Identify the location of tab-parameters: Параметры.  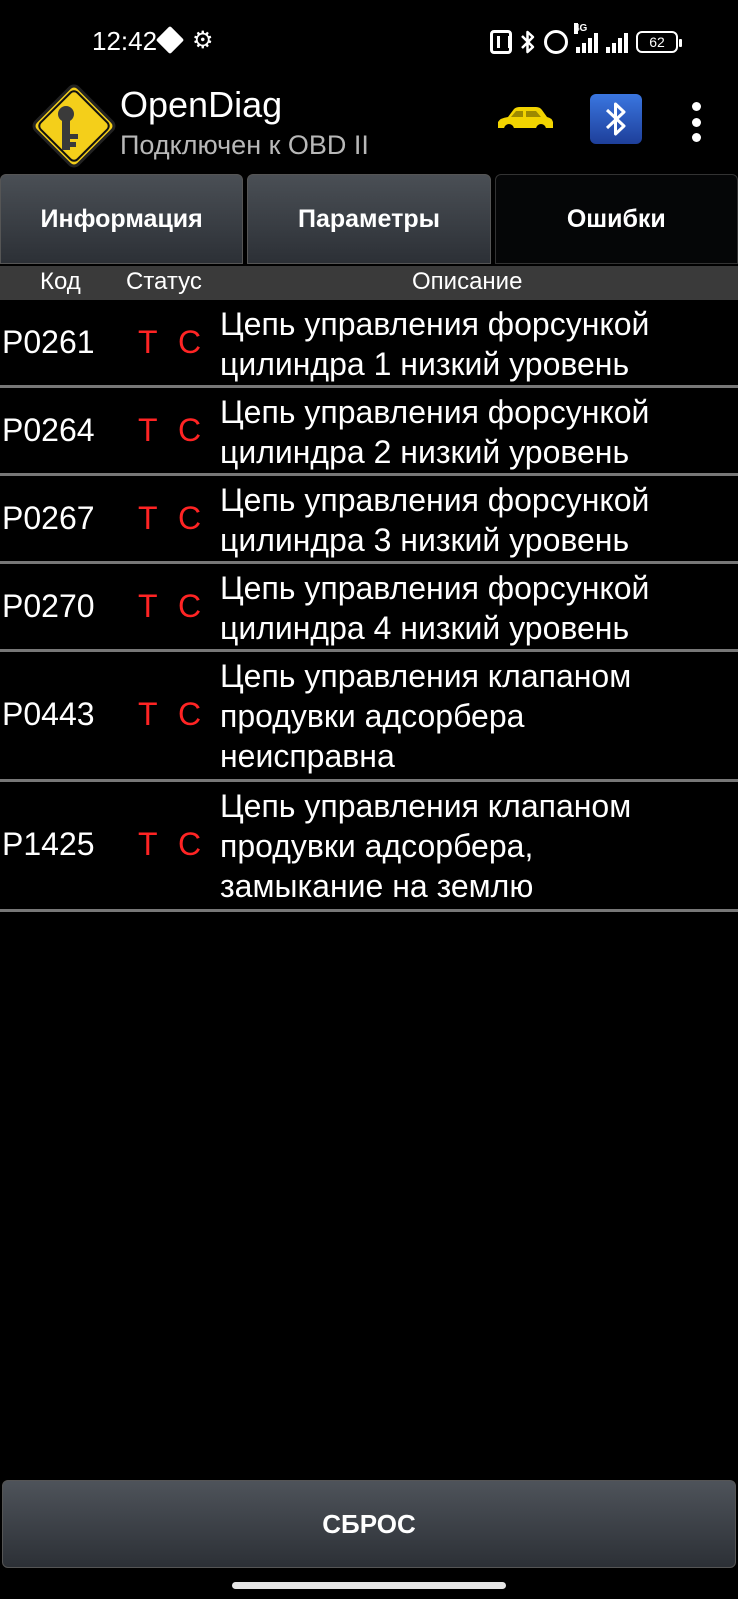
(369, 219).